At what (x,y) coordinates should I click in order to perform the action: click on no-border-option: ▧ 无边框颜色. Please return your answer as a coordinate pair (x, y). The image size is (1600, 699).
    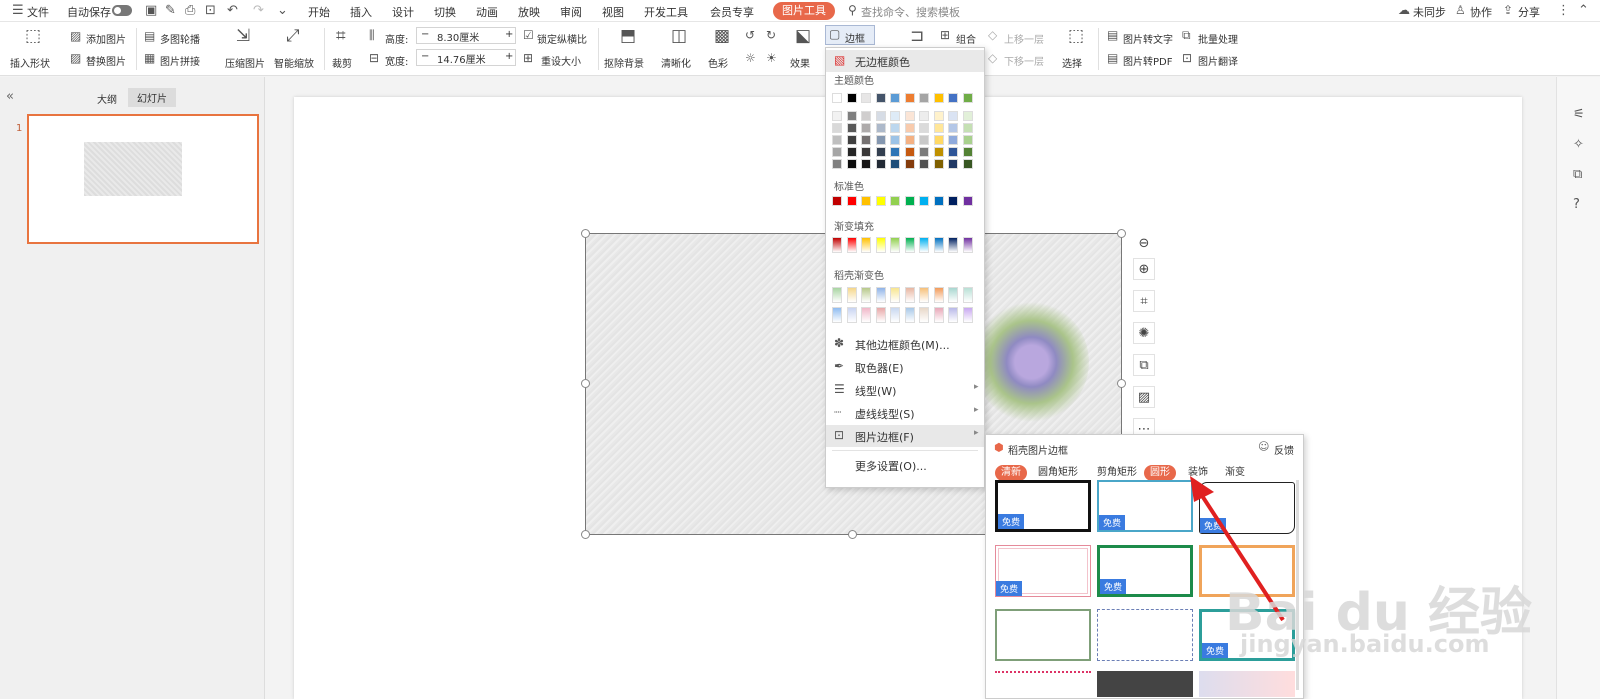
    Looking at the image, I should click on (905, 61).